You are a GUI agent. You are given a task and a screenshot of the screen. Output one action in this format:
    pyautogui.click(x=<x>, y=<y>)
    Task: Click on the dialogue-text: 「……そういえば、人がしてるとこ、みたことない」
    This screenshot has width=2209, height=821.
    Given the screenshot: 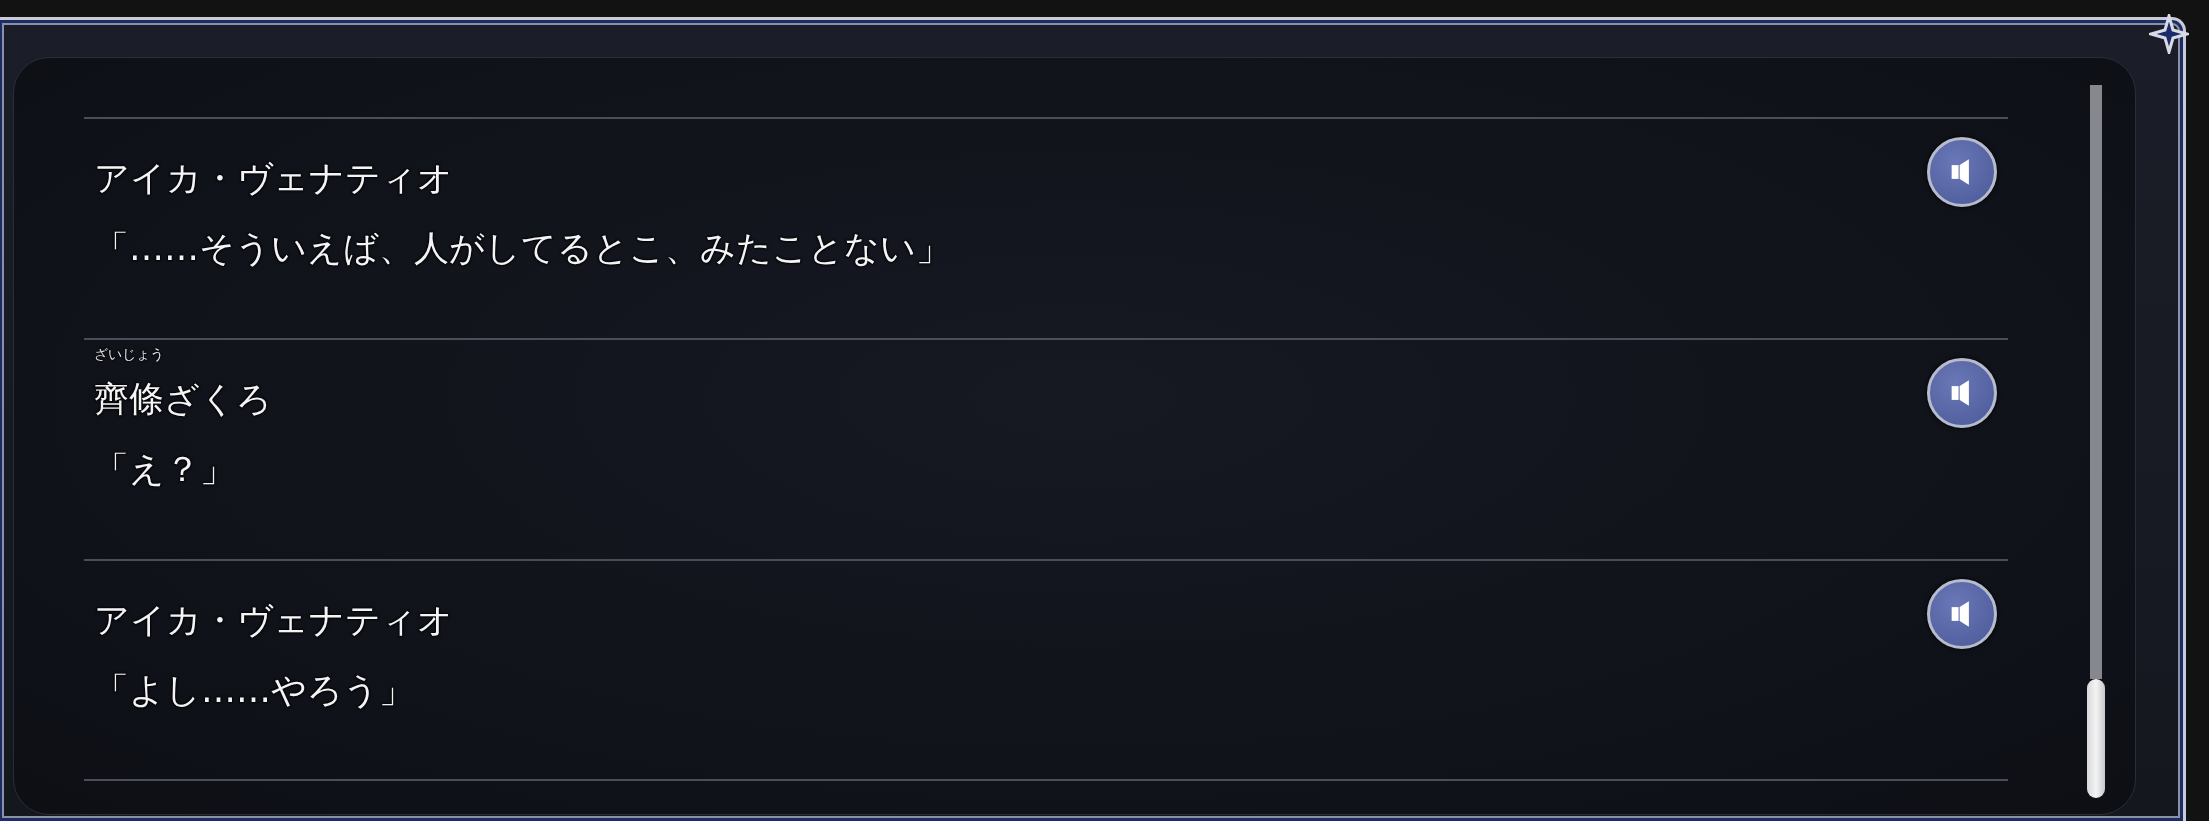 What is the action you would take?
    pyautogui.click(x=523, y=248)
    